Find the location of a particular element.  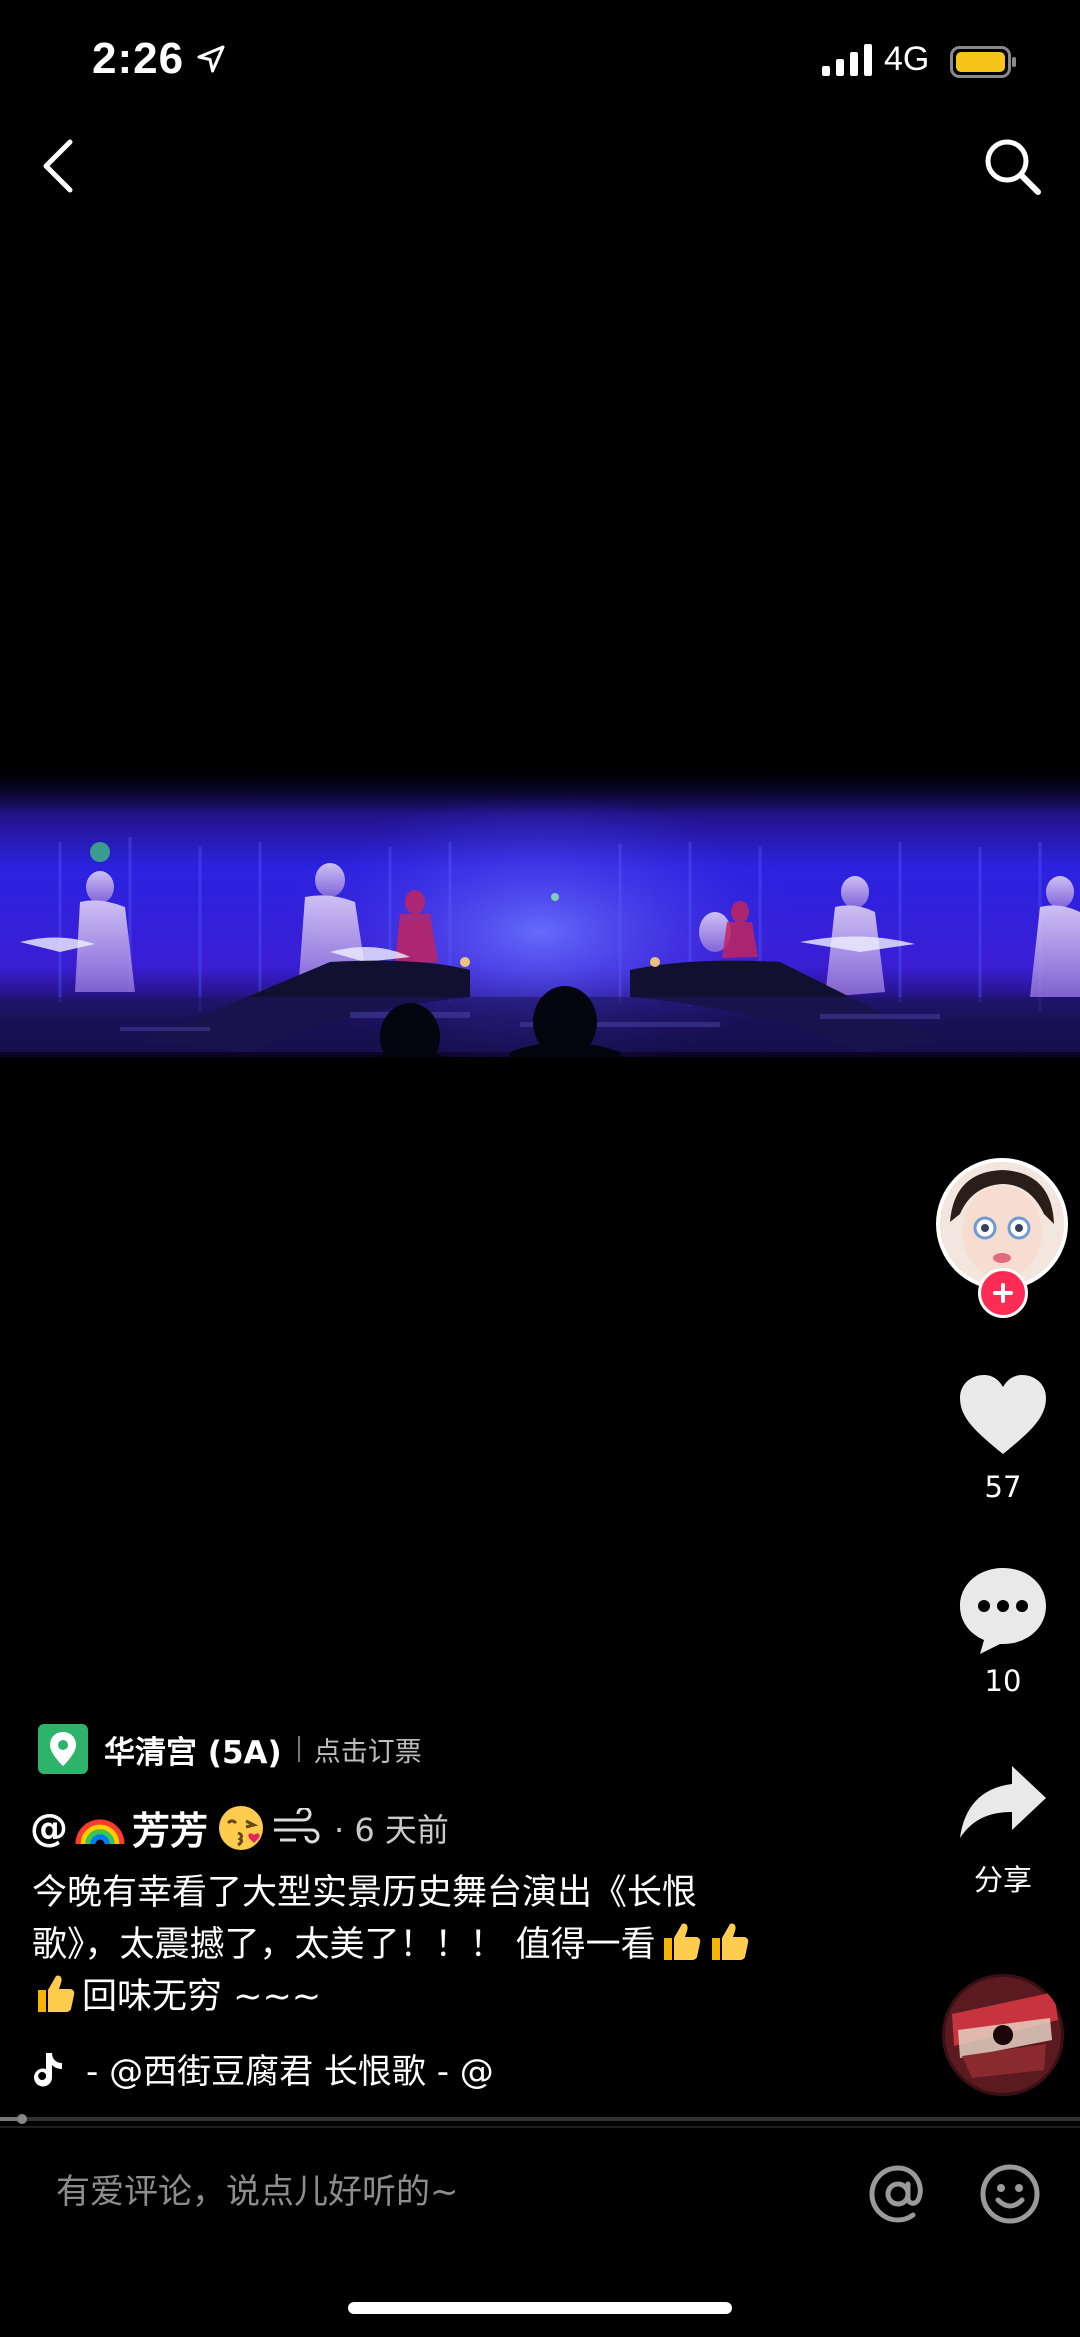

comment-bar-divider is located at coordinates (540, 2127).